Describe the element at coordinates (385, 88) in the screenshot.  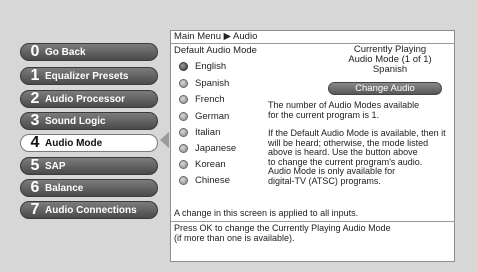
I see `change-audio-button: Change Audio` at that location.